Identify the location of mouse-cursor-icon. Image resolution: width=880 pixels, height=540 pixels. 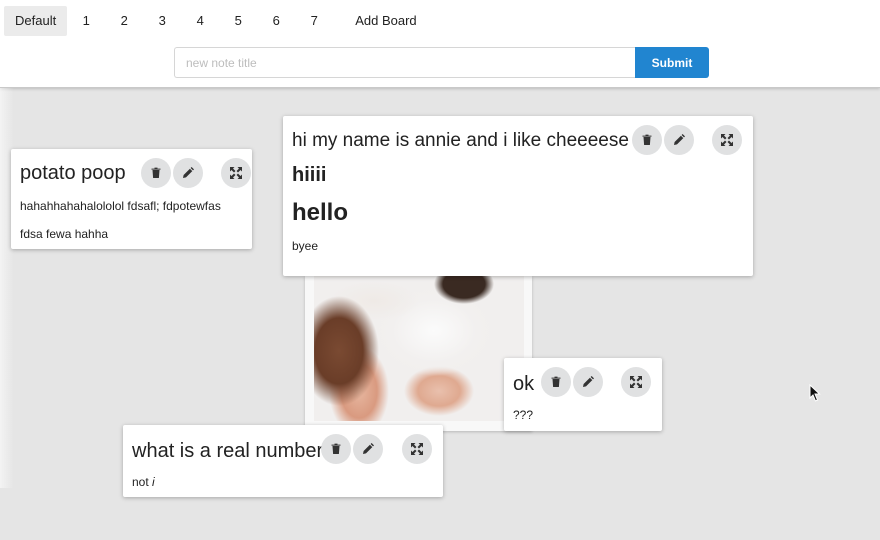
(815, 393).